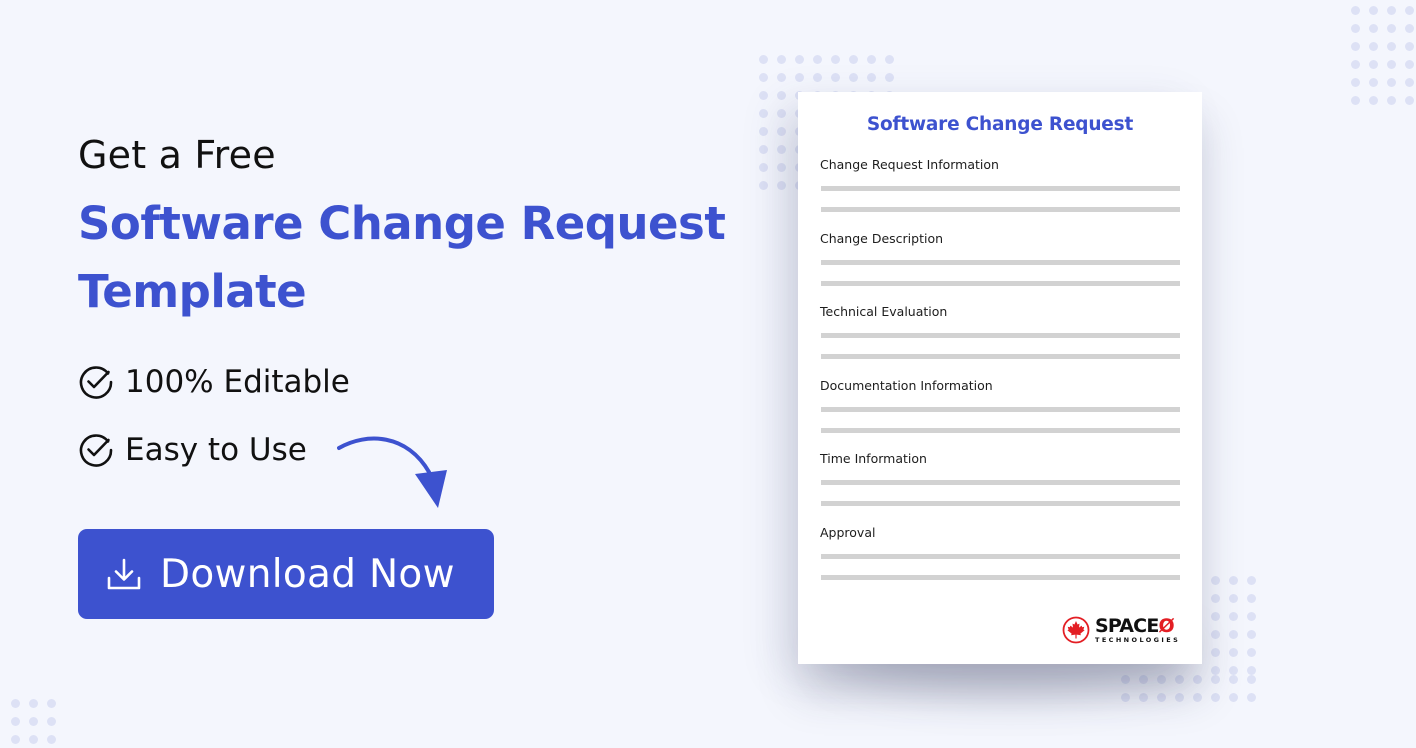  Describe the element at coordinates (884, 312) in the screenshot. I see `section-label: Technical Evaluation` at that location.